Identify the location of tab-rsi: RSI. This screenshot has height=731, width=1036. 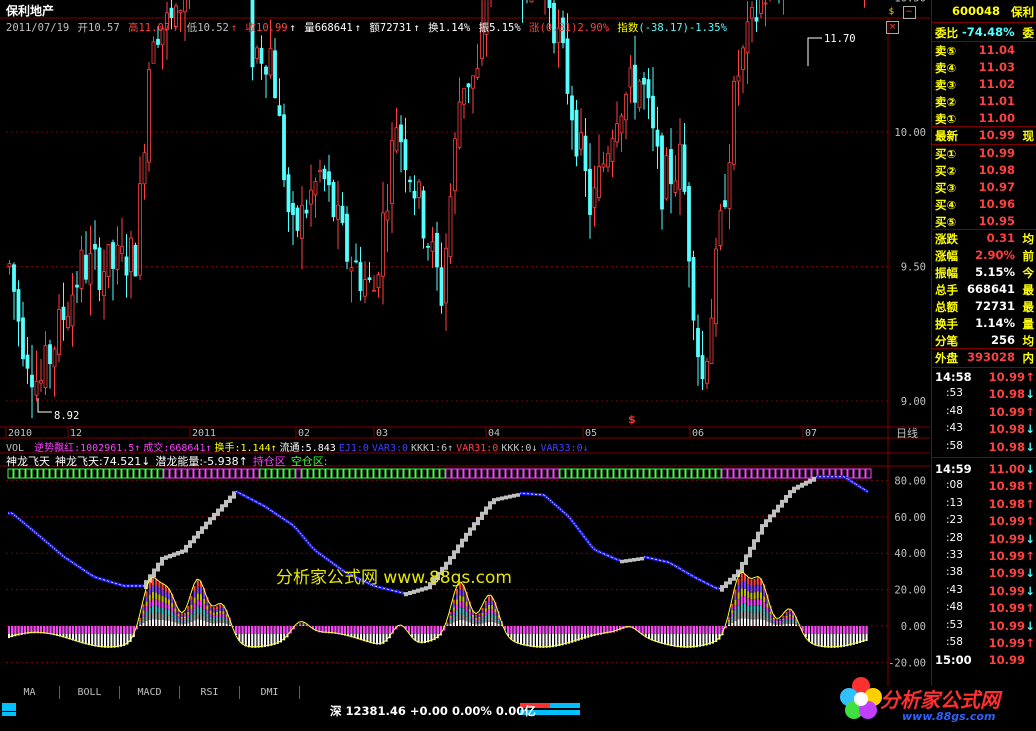
(210, 692).